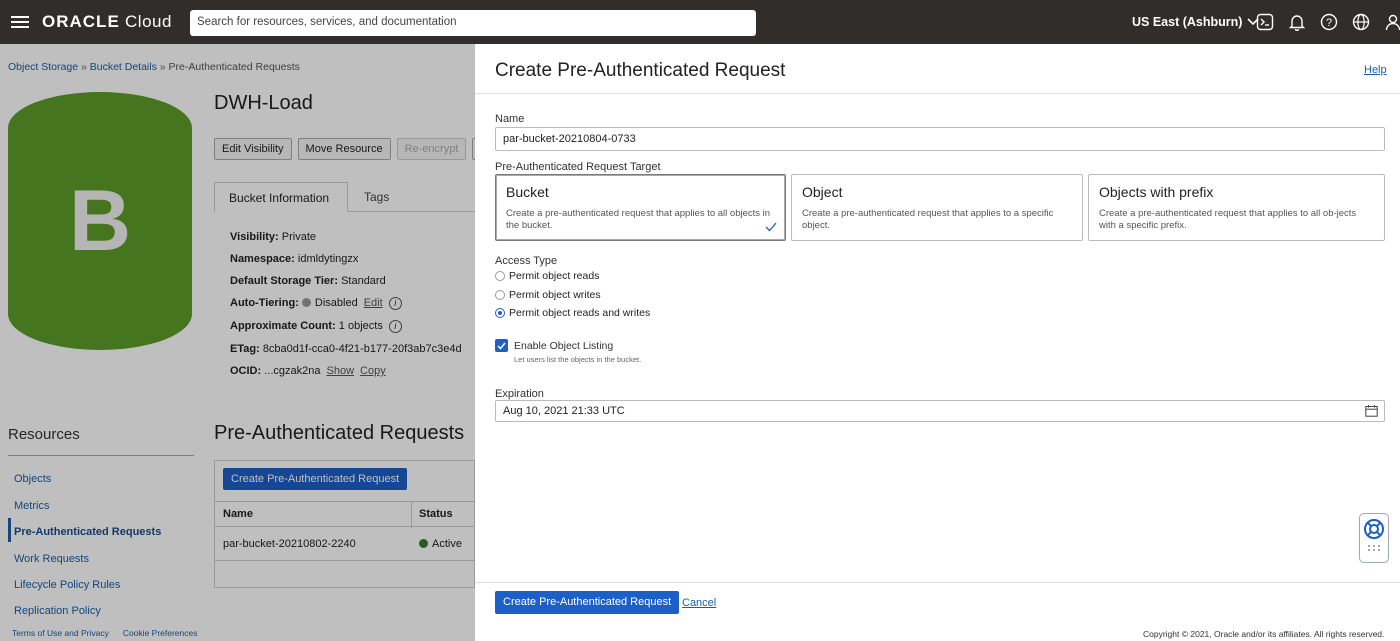  Describe the element at coordinates (580, 313) in the screenshot. I see `radio-label: Permit object reads and writes` at that location.